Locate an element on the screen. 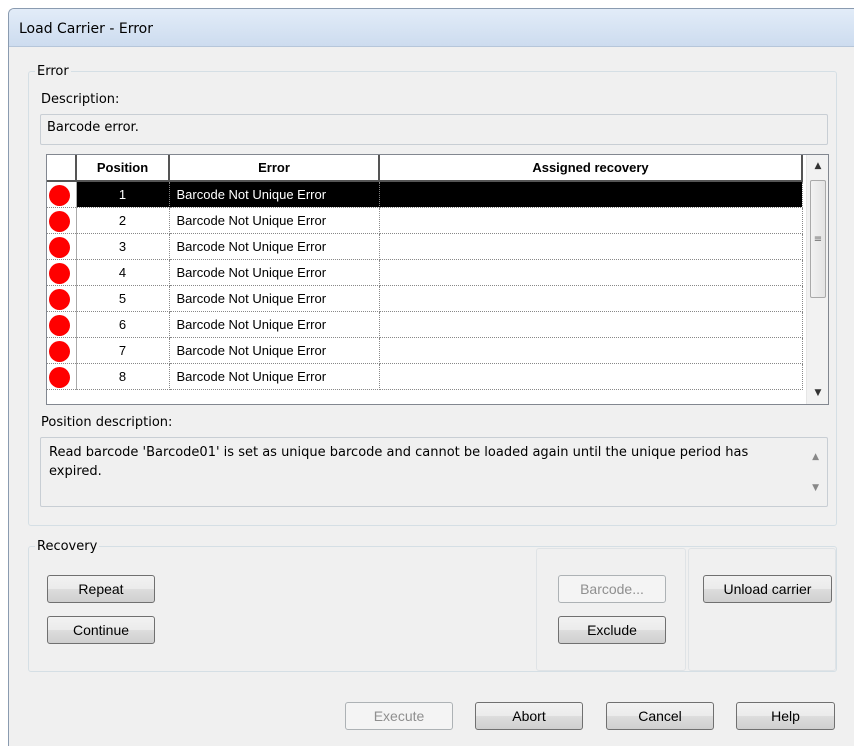 This screenshot has width=854, height=746. scroll-up-arrow-icon: ▲ is located at coordinates (817, 166).